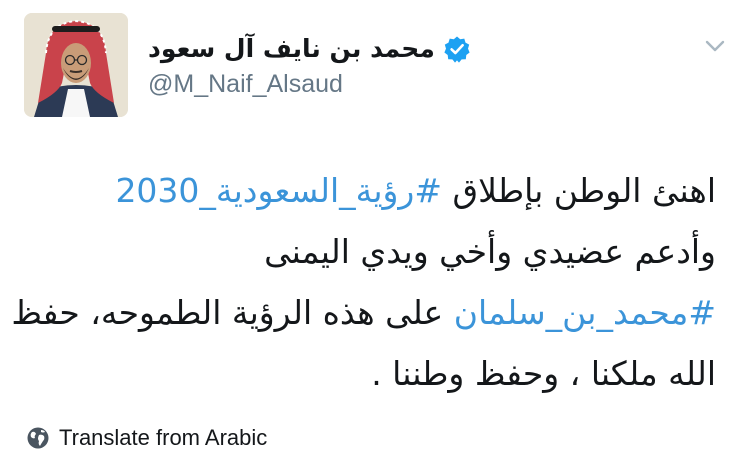 This screenshot has height=463, width=740. What do you see at coordinates (291, 48) in the screenshot?
I see `author-display-name: محمد بن نايف آل سعود` at bounding box center [291, 48].